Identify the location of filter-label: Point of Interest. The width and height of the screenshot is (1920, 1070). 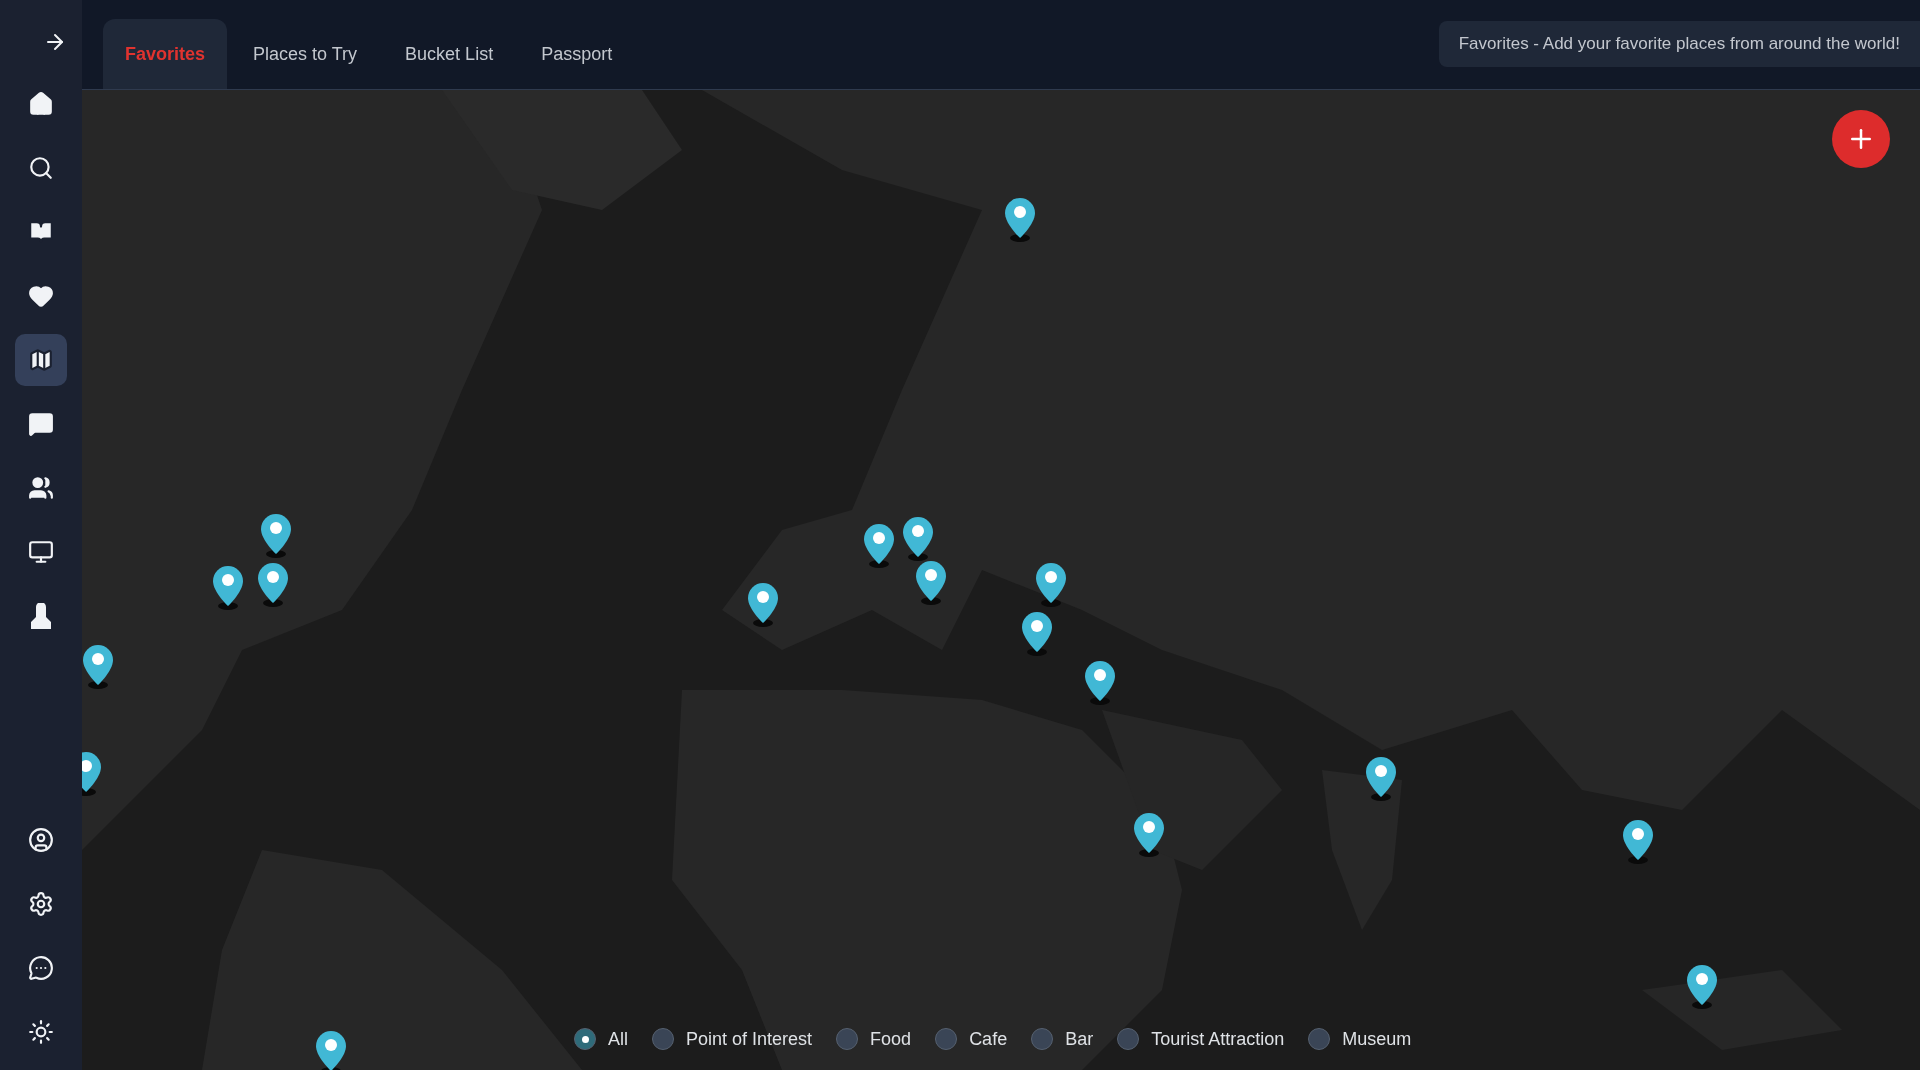
(749, 1039).